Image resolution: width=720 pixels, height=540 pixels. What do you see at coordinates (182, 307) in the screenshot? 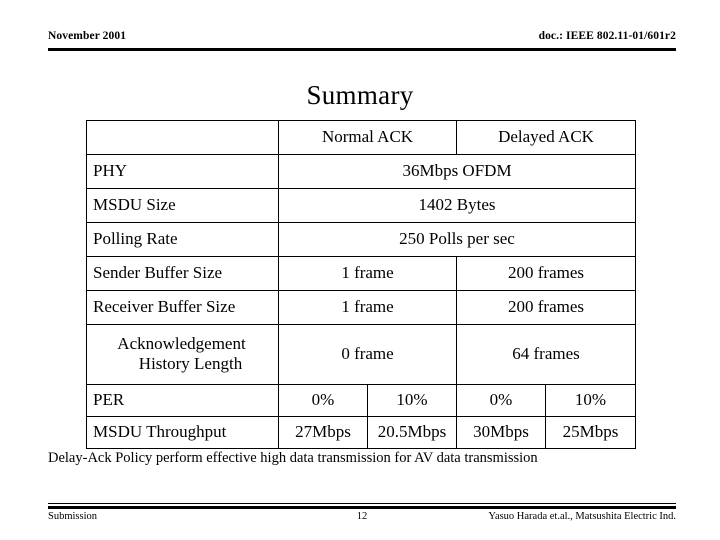
I see `row-label-receiver-buffer-size: Receiver Buffer Size` at bounding box center [182, 307].